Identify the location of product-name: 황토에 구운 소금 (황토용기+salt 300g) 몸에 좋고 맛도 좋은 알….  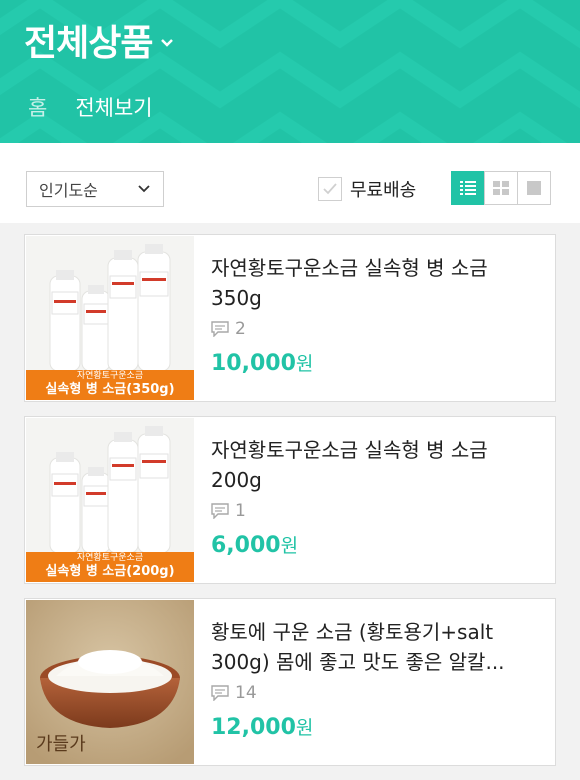
(377, 647).